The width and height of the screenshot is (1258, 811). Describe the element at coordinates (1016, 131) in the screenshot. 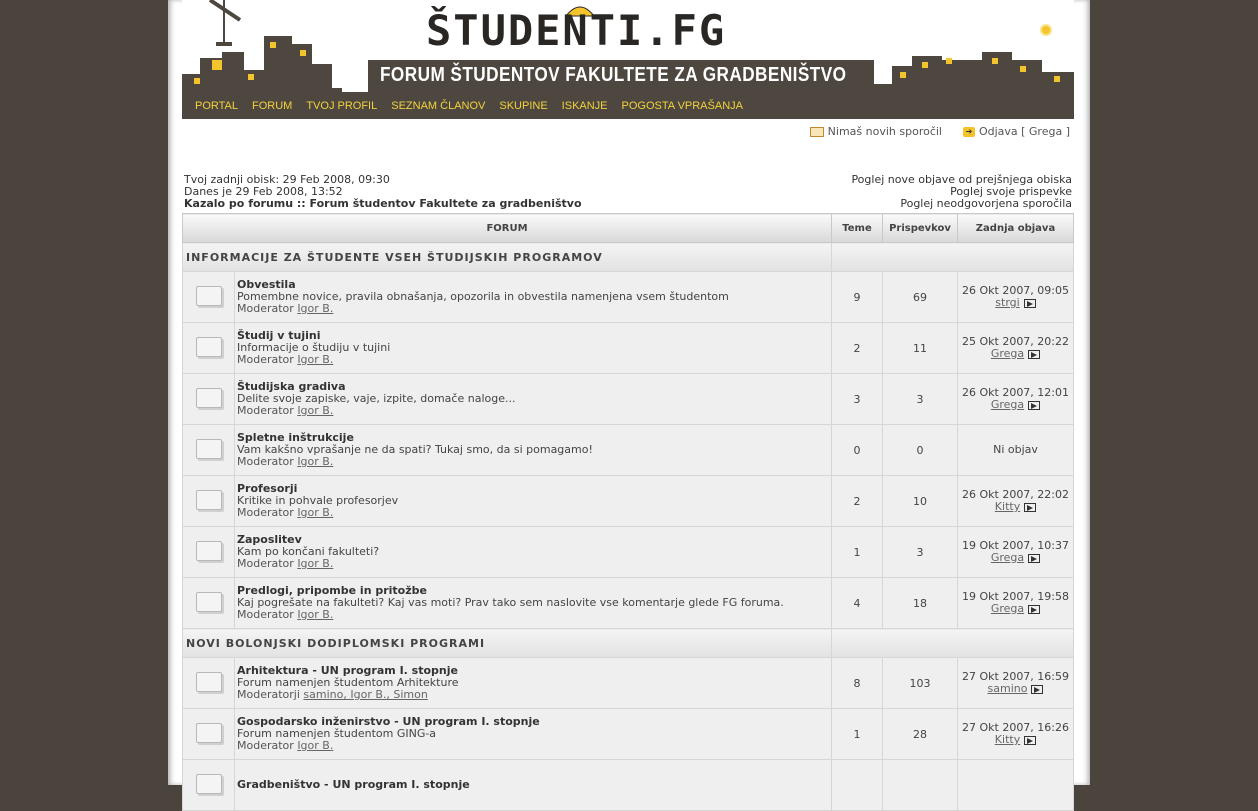

I see `logout-link: ➔ Odjava [ Grega ]` at that location.